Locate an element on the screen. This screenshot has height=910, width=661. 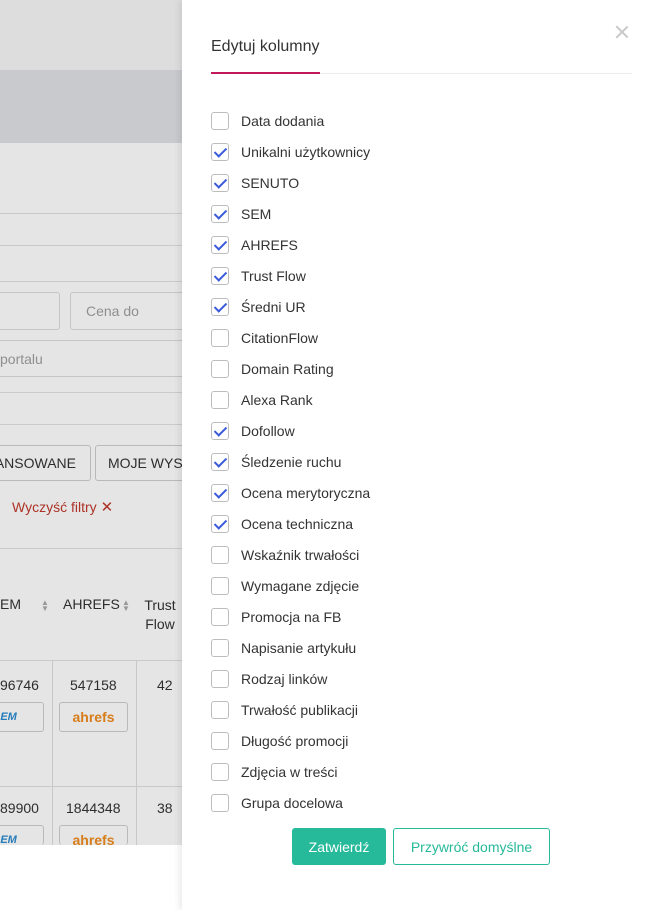
background-banner is located at coordinates (91, 106).